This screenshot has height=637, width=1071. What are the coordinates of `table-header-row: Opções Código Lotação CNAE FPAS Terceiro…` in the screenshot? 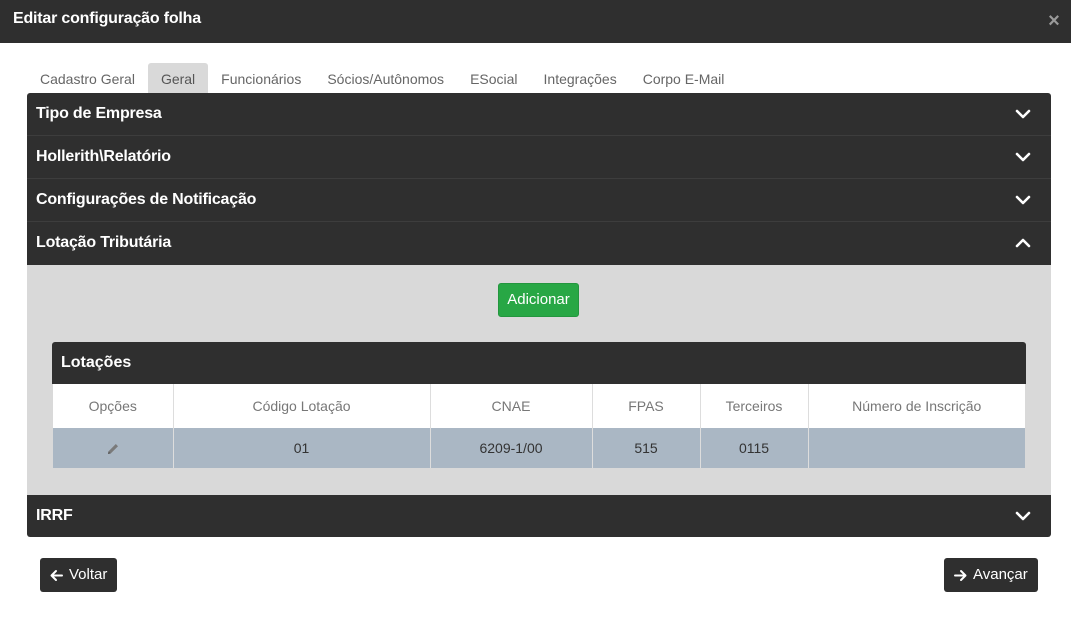 It's located at (539, 406).